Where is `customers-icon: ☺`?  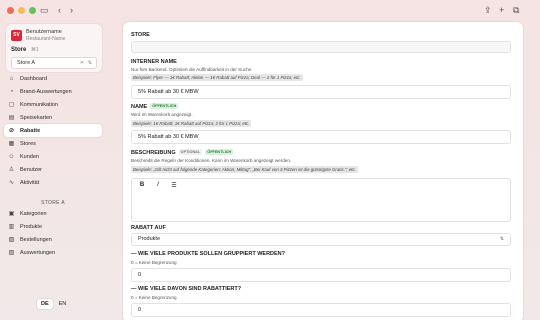 customers-icon: ☺ is located at coordinates (11, 156).